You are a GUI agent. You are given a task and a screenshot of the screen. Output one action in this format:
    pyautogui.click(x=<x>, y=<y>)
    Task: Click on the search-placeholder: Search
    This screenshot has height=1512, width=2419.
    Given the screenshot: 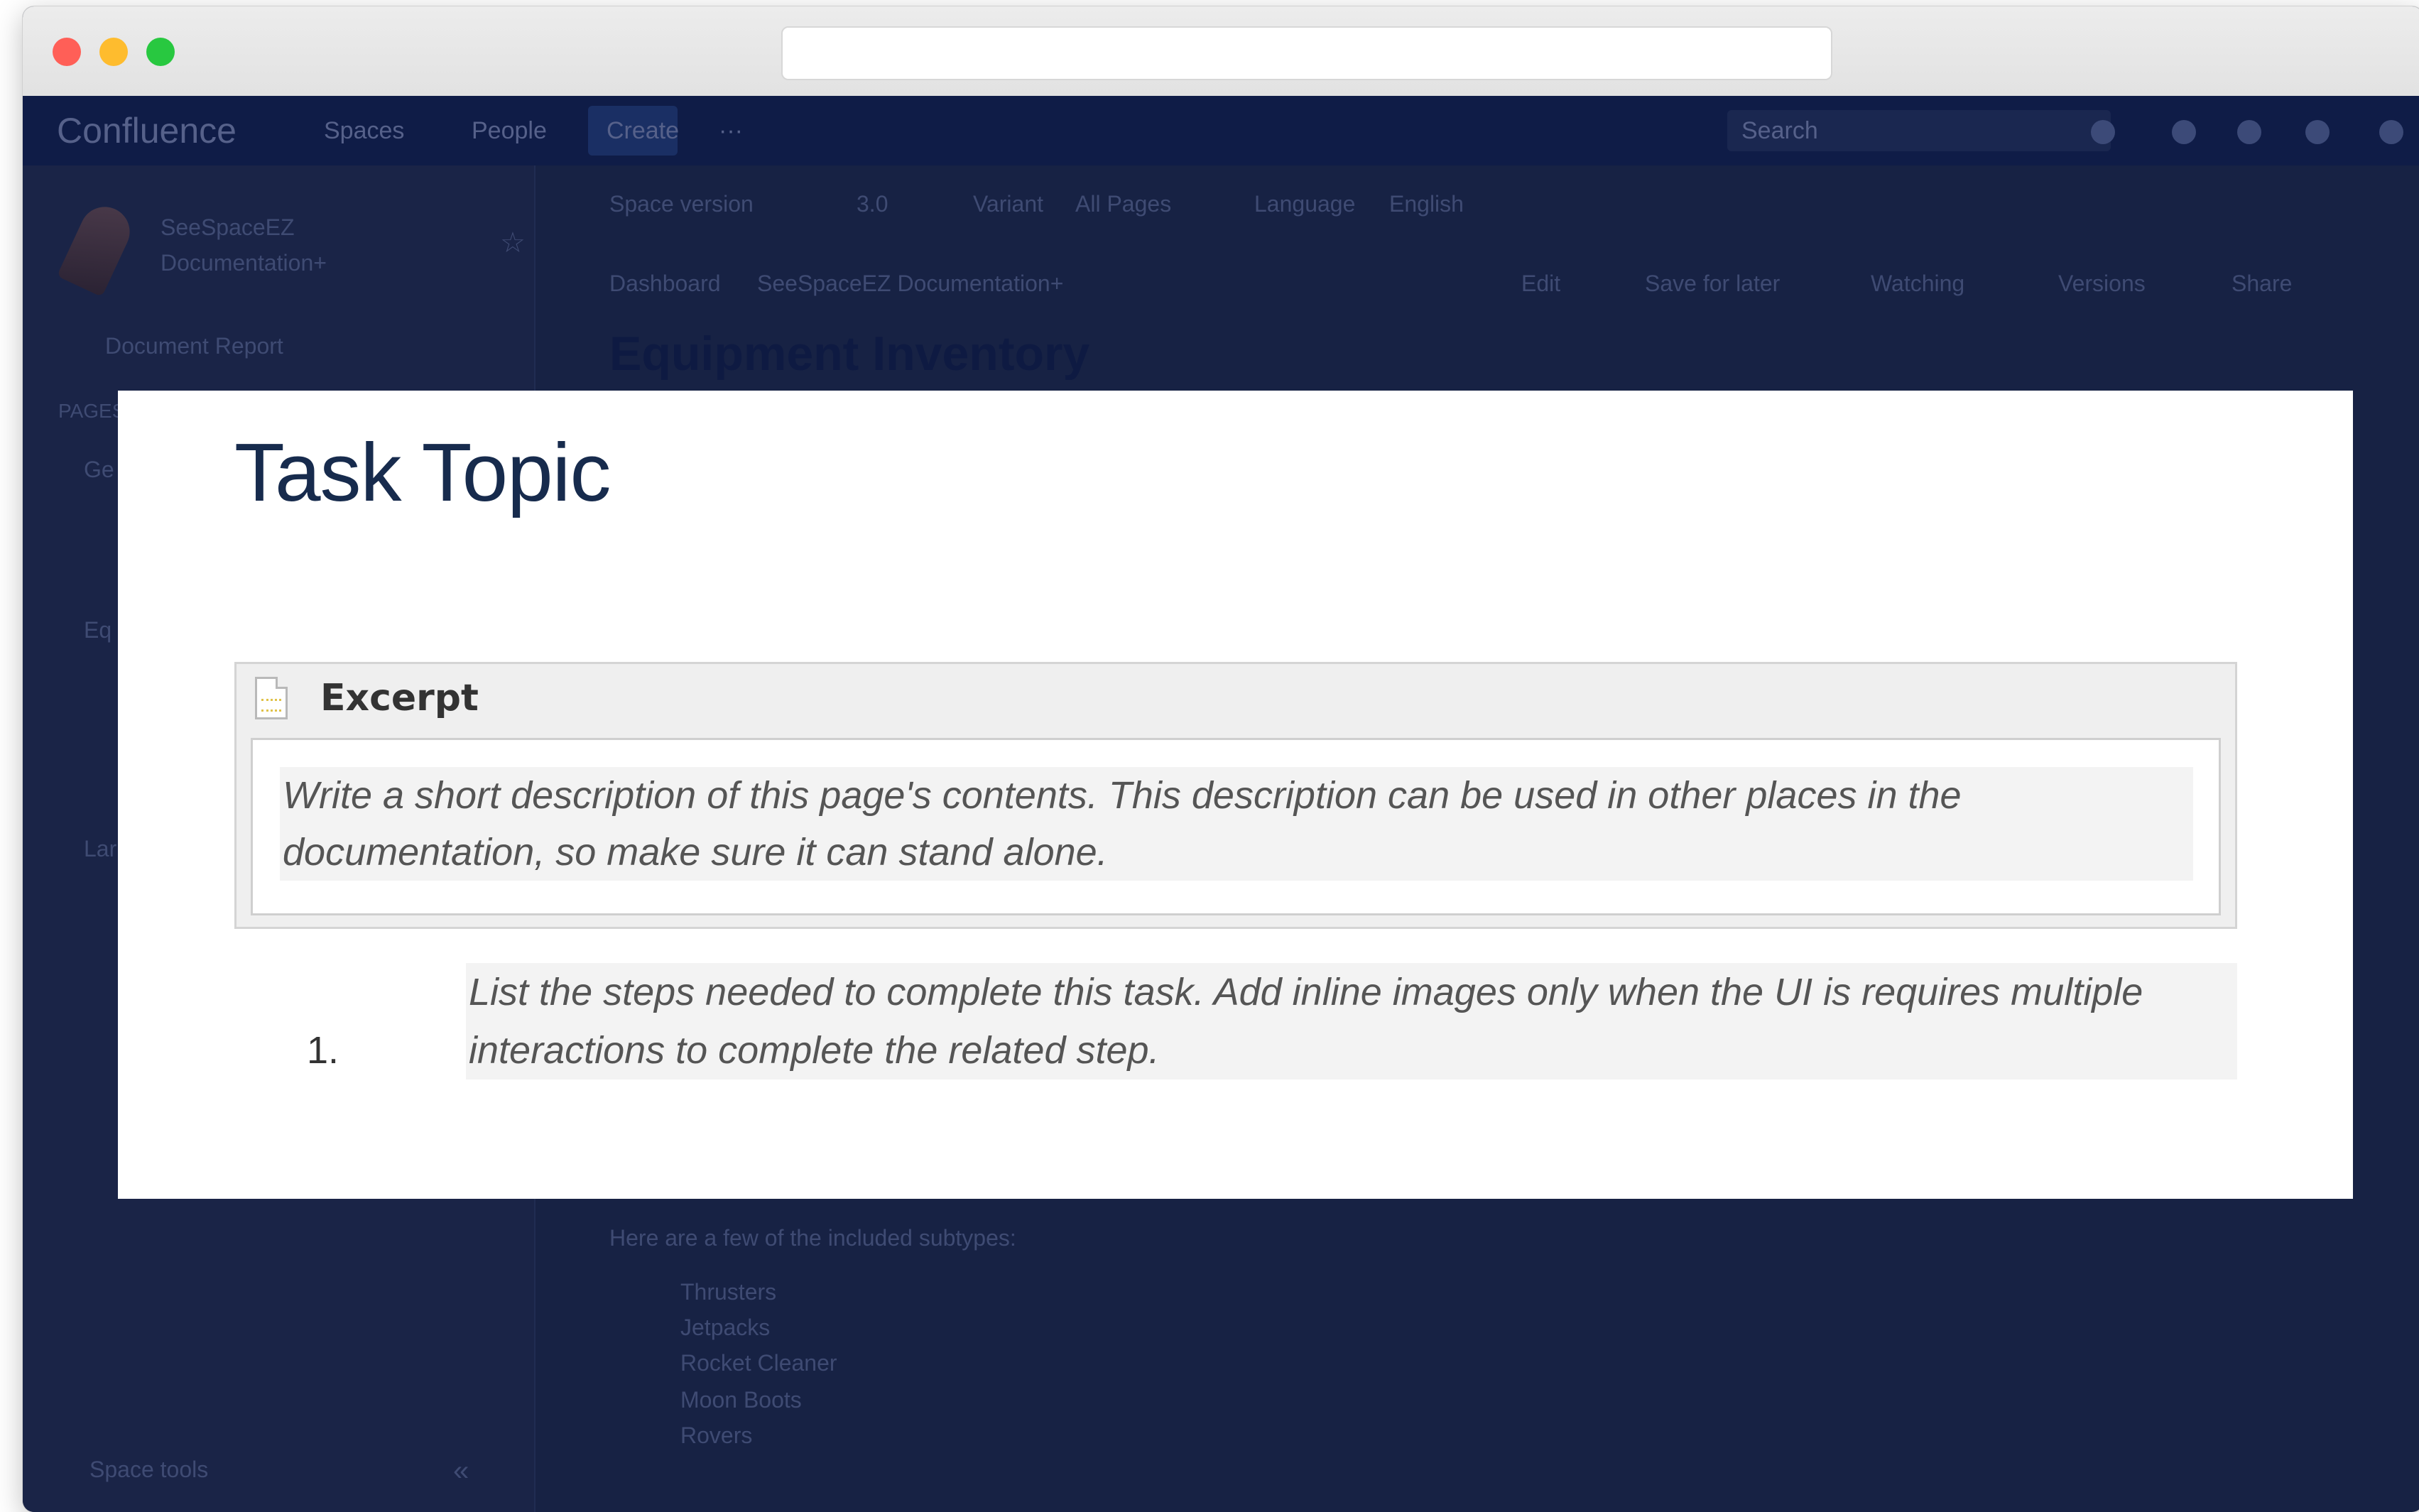 What is the action you would take?
    pyautogui.click(x=1779, y=130)
    